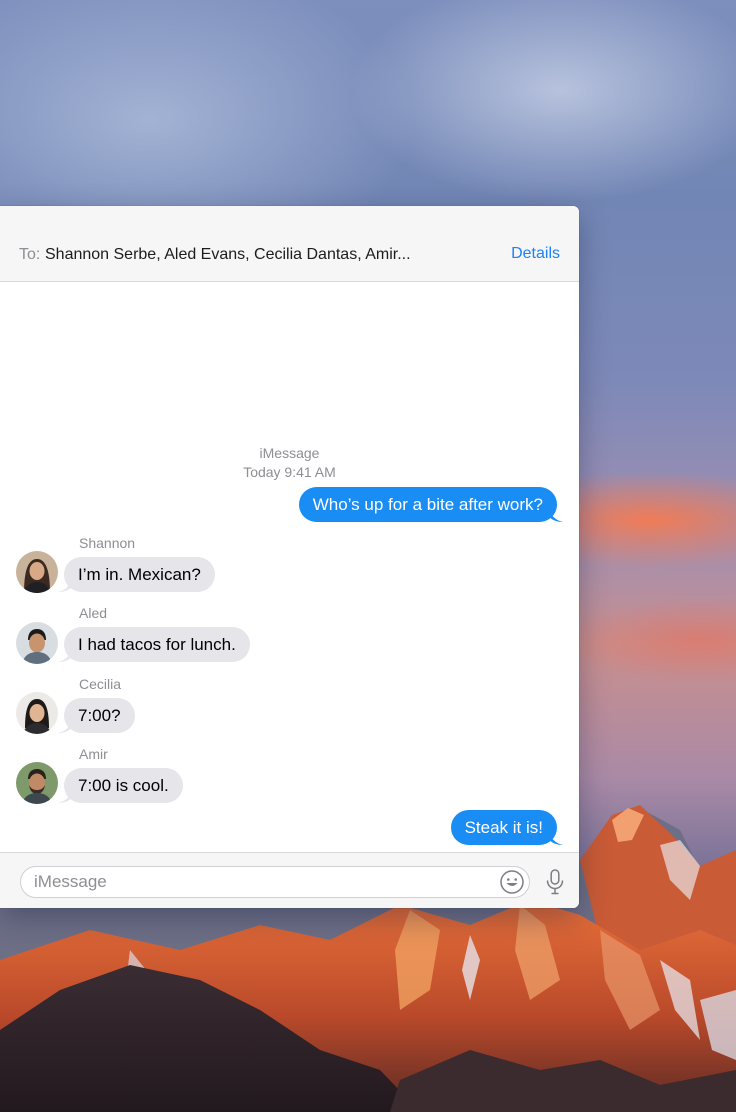 Image resolution: width=736 pixels, height=1112 pixels. What do you see at coordinates (100, 684) in the screenshot?
I see `sender-name: Cecilia` at bounding box center [100, 684].